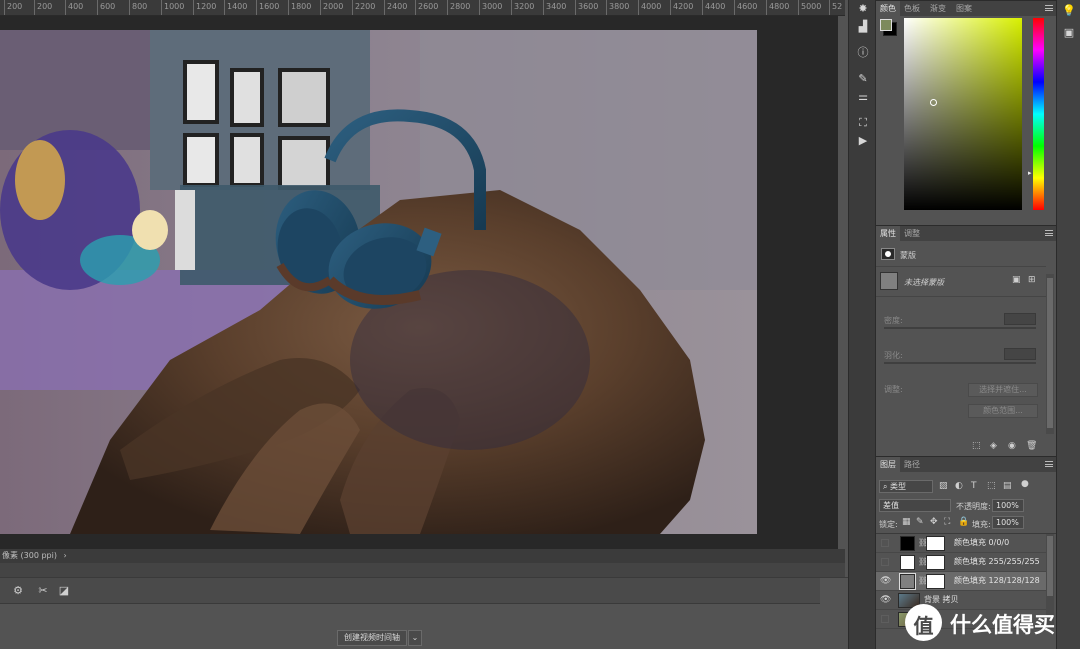 The width and height of the screenshot is (1080, 649). What do you see at coordinates (1016, 280) in the screenshot?
I see `pixel-mask-icon: ▣` at bounding box center [1016, 280].